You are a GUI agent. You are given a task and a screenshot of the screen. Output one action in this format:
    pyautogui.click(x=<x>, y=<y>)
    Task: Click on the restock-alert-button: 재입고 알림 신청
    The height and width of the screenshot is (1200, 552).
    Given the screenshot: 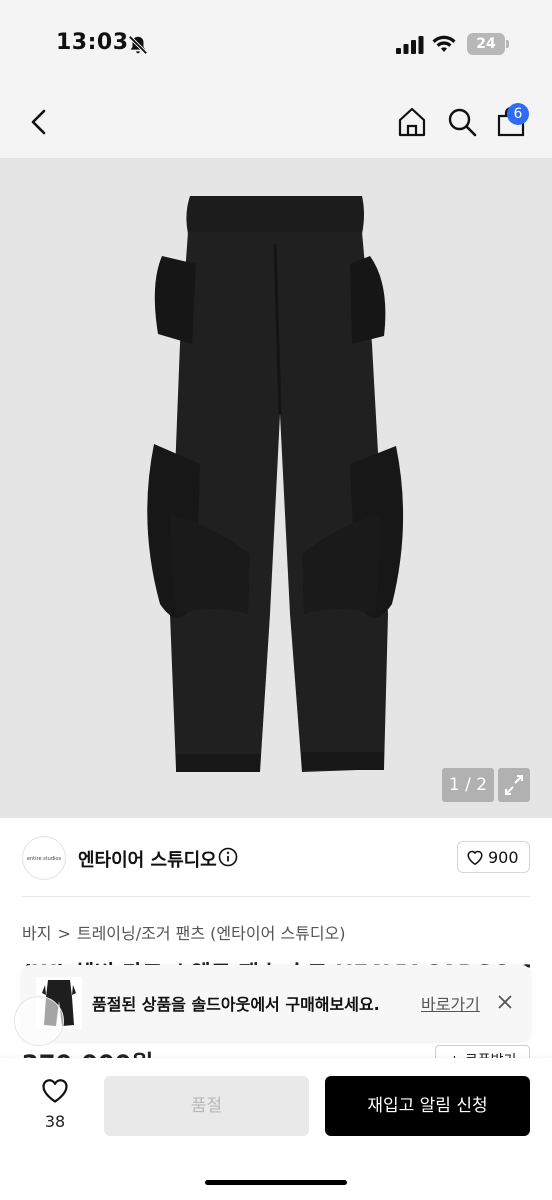 What is the action you would take?
    pyautogui.click(x=427, y=1106)
    